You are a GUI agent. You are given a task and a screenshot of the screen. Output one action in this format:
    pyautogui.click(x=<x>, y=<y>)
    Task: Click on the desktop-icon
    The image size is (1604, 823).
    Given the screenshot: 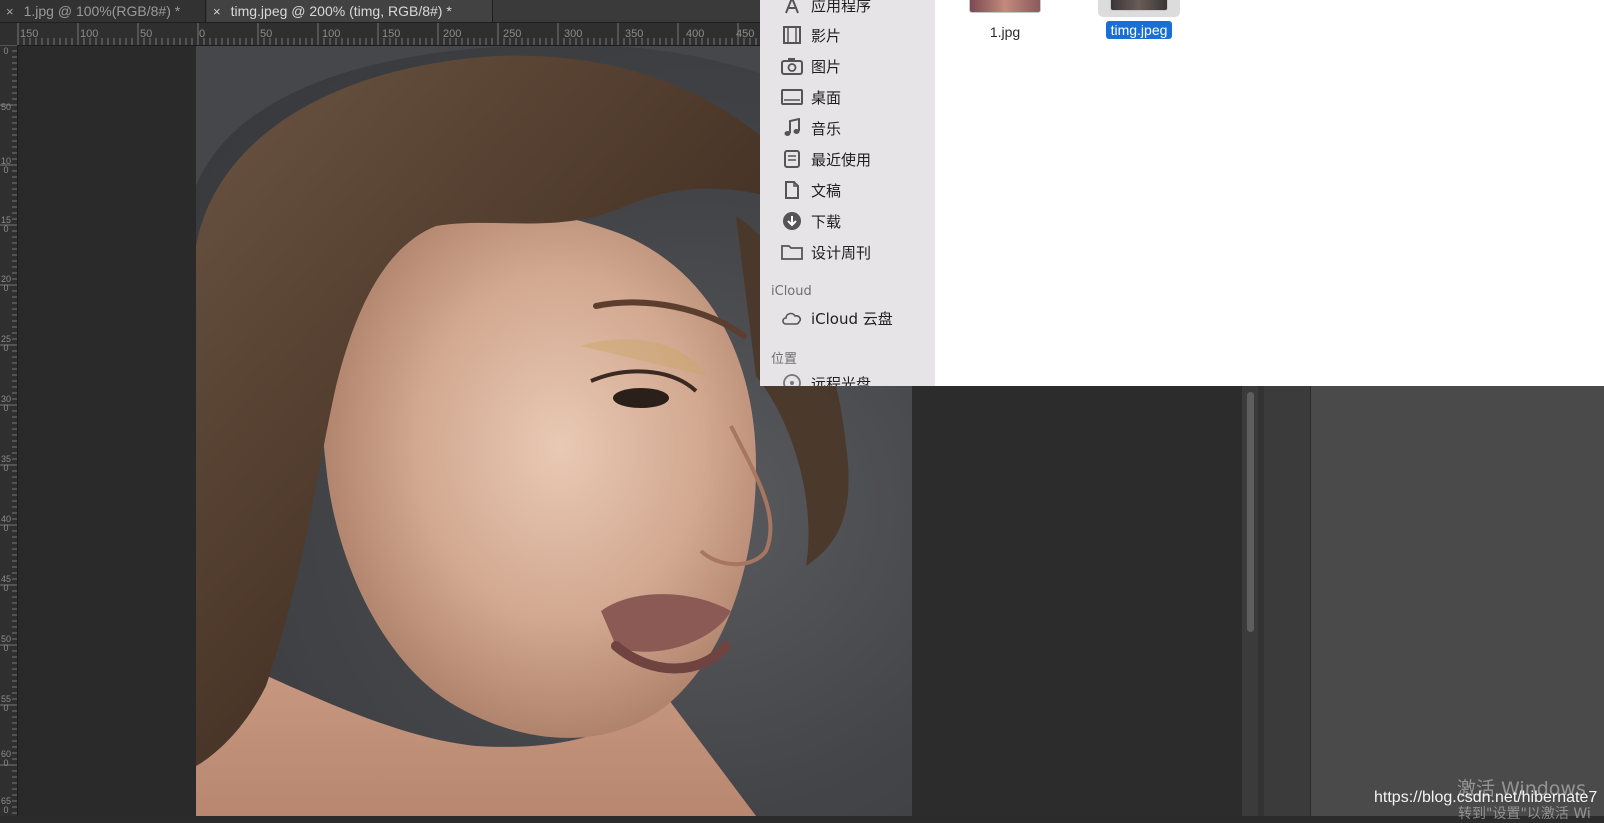 What is the action you would take?
    pyautogui.click(x=792, y=97)
    